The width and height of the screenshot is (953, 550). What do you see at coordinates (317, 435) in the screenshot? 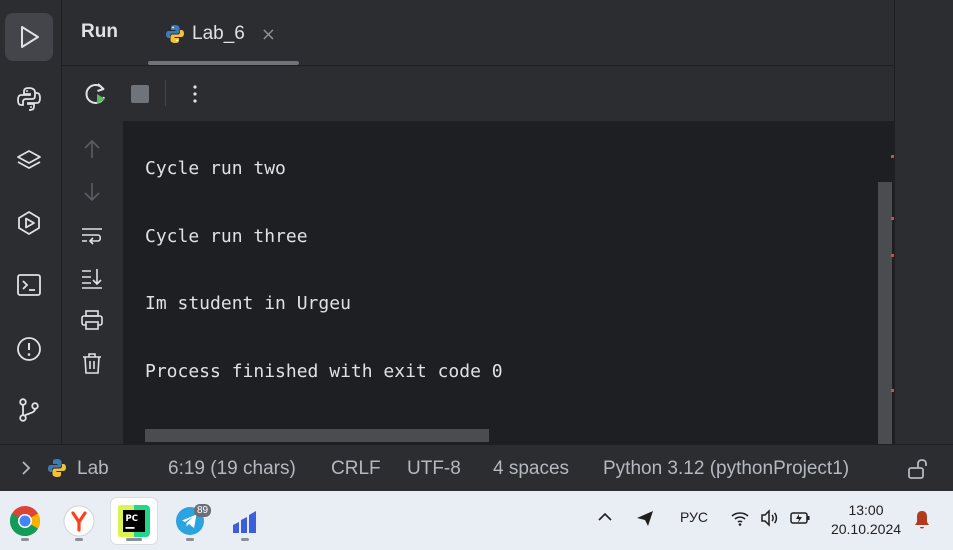
I see `horizontal-scrollbar` at bounding box center [317, 435].